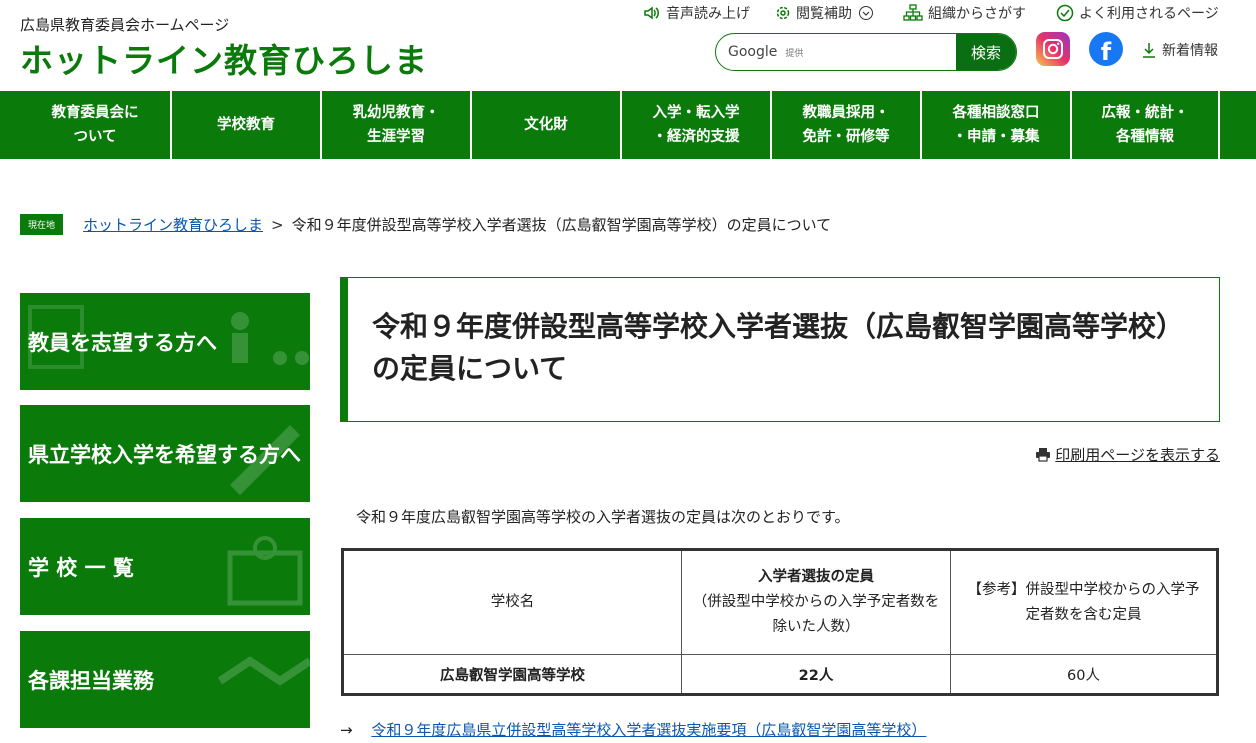 The height and width of the screenshot is (743, 1256). I want to click on gnav-label: 生涯学習, so click(396, 137).